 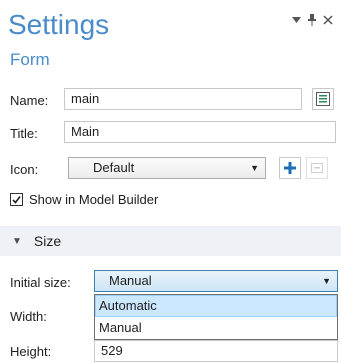 What do you see at coordinates (130, 280) in the screenshot?
I see `initial-size-value: Manual` at bounding box center [130, 280].